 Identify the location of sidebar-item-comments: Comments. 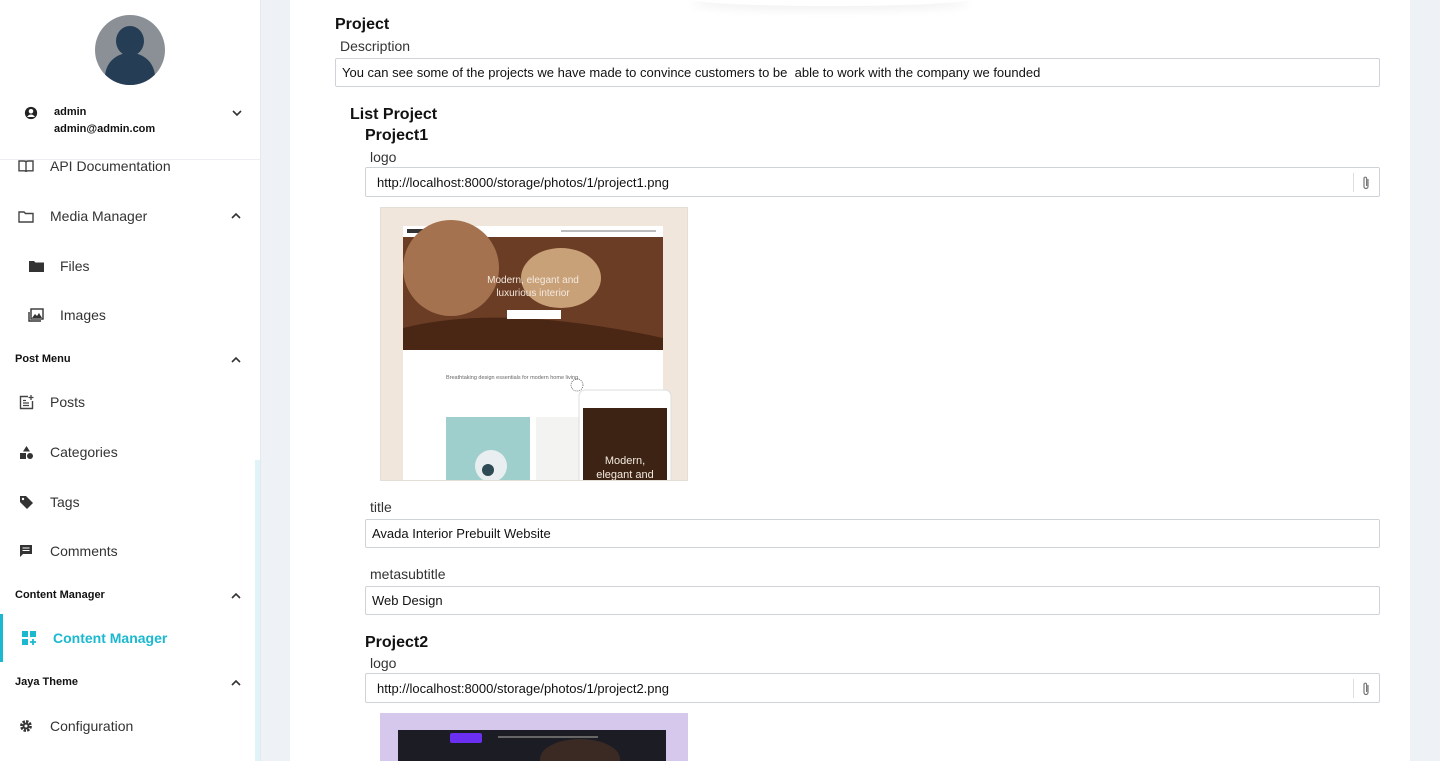
(130, 551).